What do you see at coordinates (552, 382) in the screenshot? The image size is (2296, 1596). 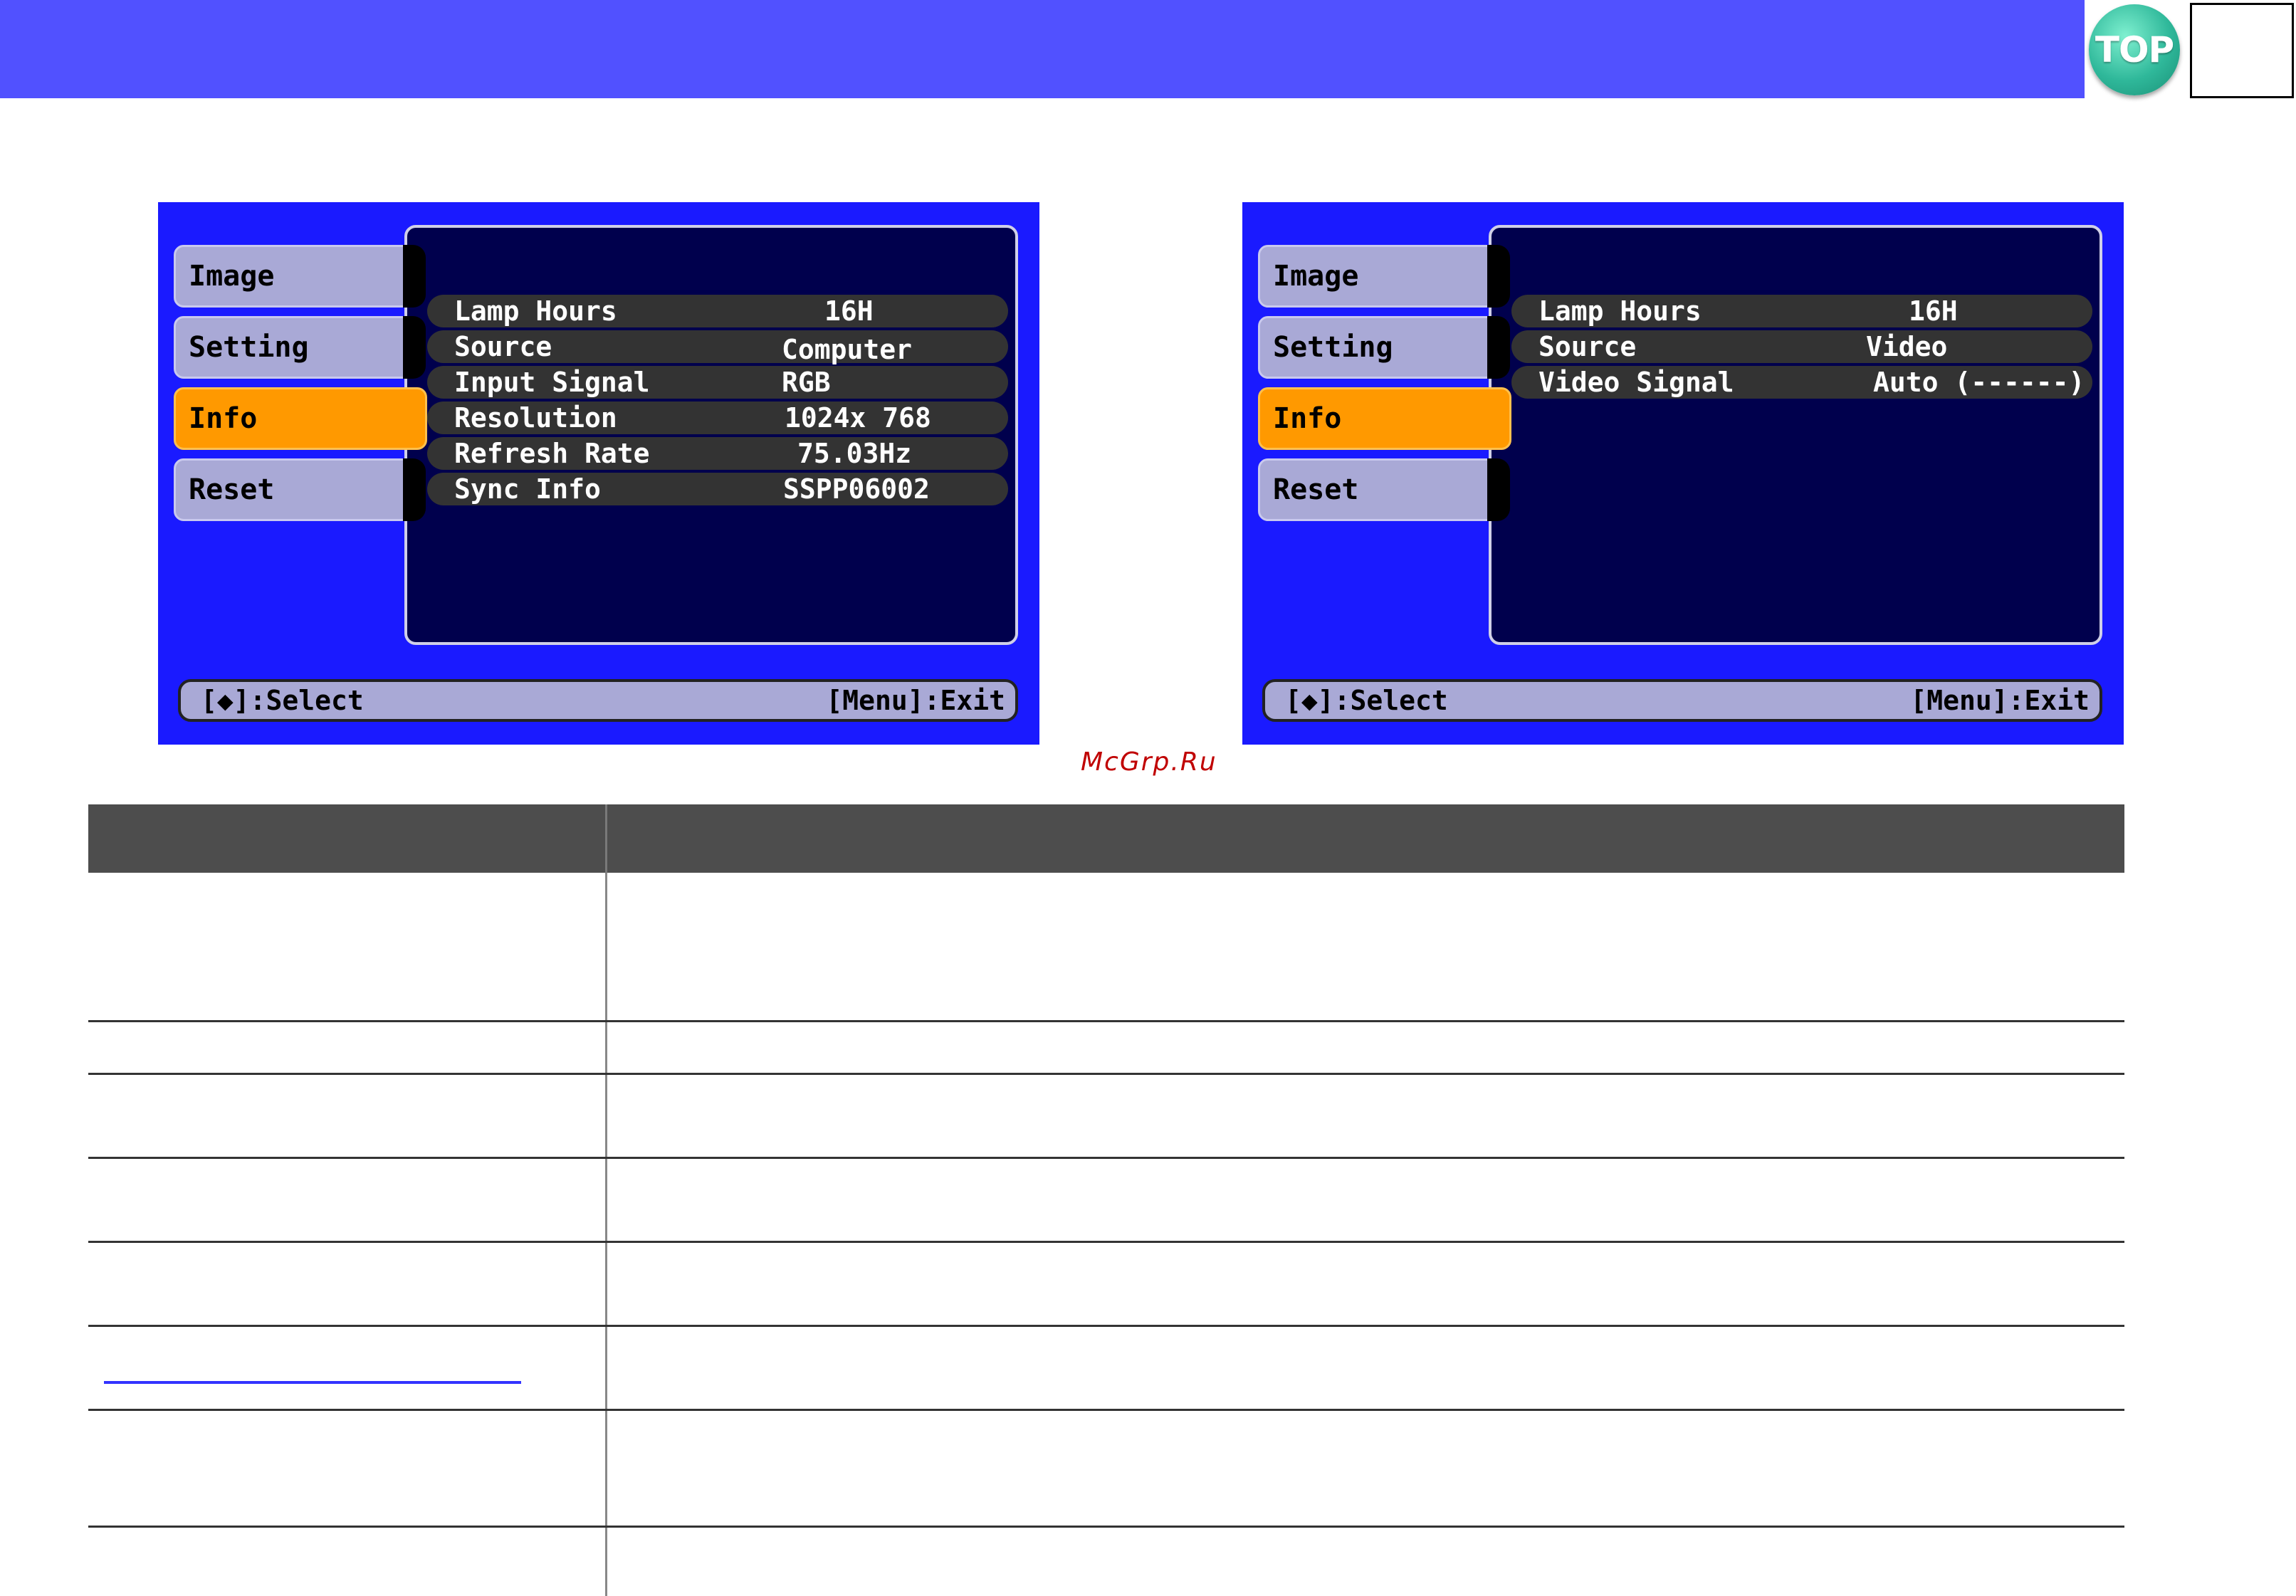 I see `row-label: Input Signal` at bounding box center [552, 382].